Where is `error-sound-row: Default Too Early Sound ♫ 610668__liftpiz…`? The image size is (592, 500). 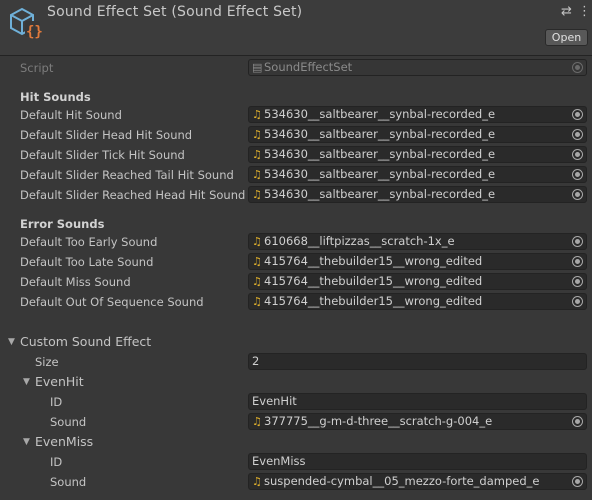 error-sound-row: Default Too Early Sound ♫ 610668__liftpiz… is located at coordinates (296, 242).